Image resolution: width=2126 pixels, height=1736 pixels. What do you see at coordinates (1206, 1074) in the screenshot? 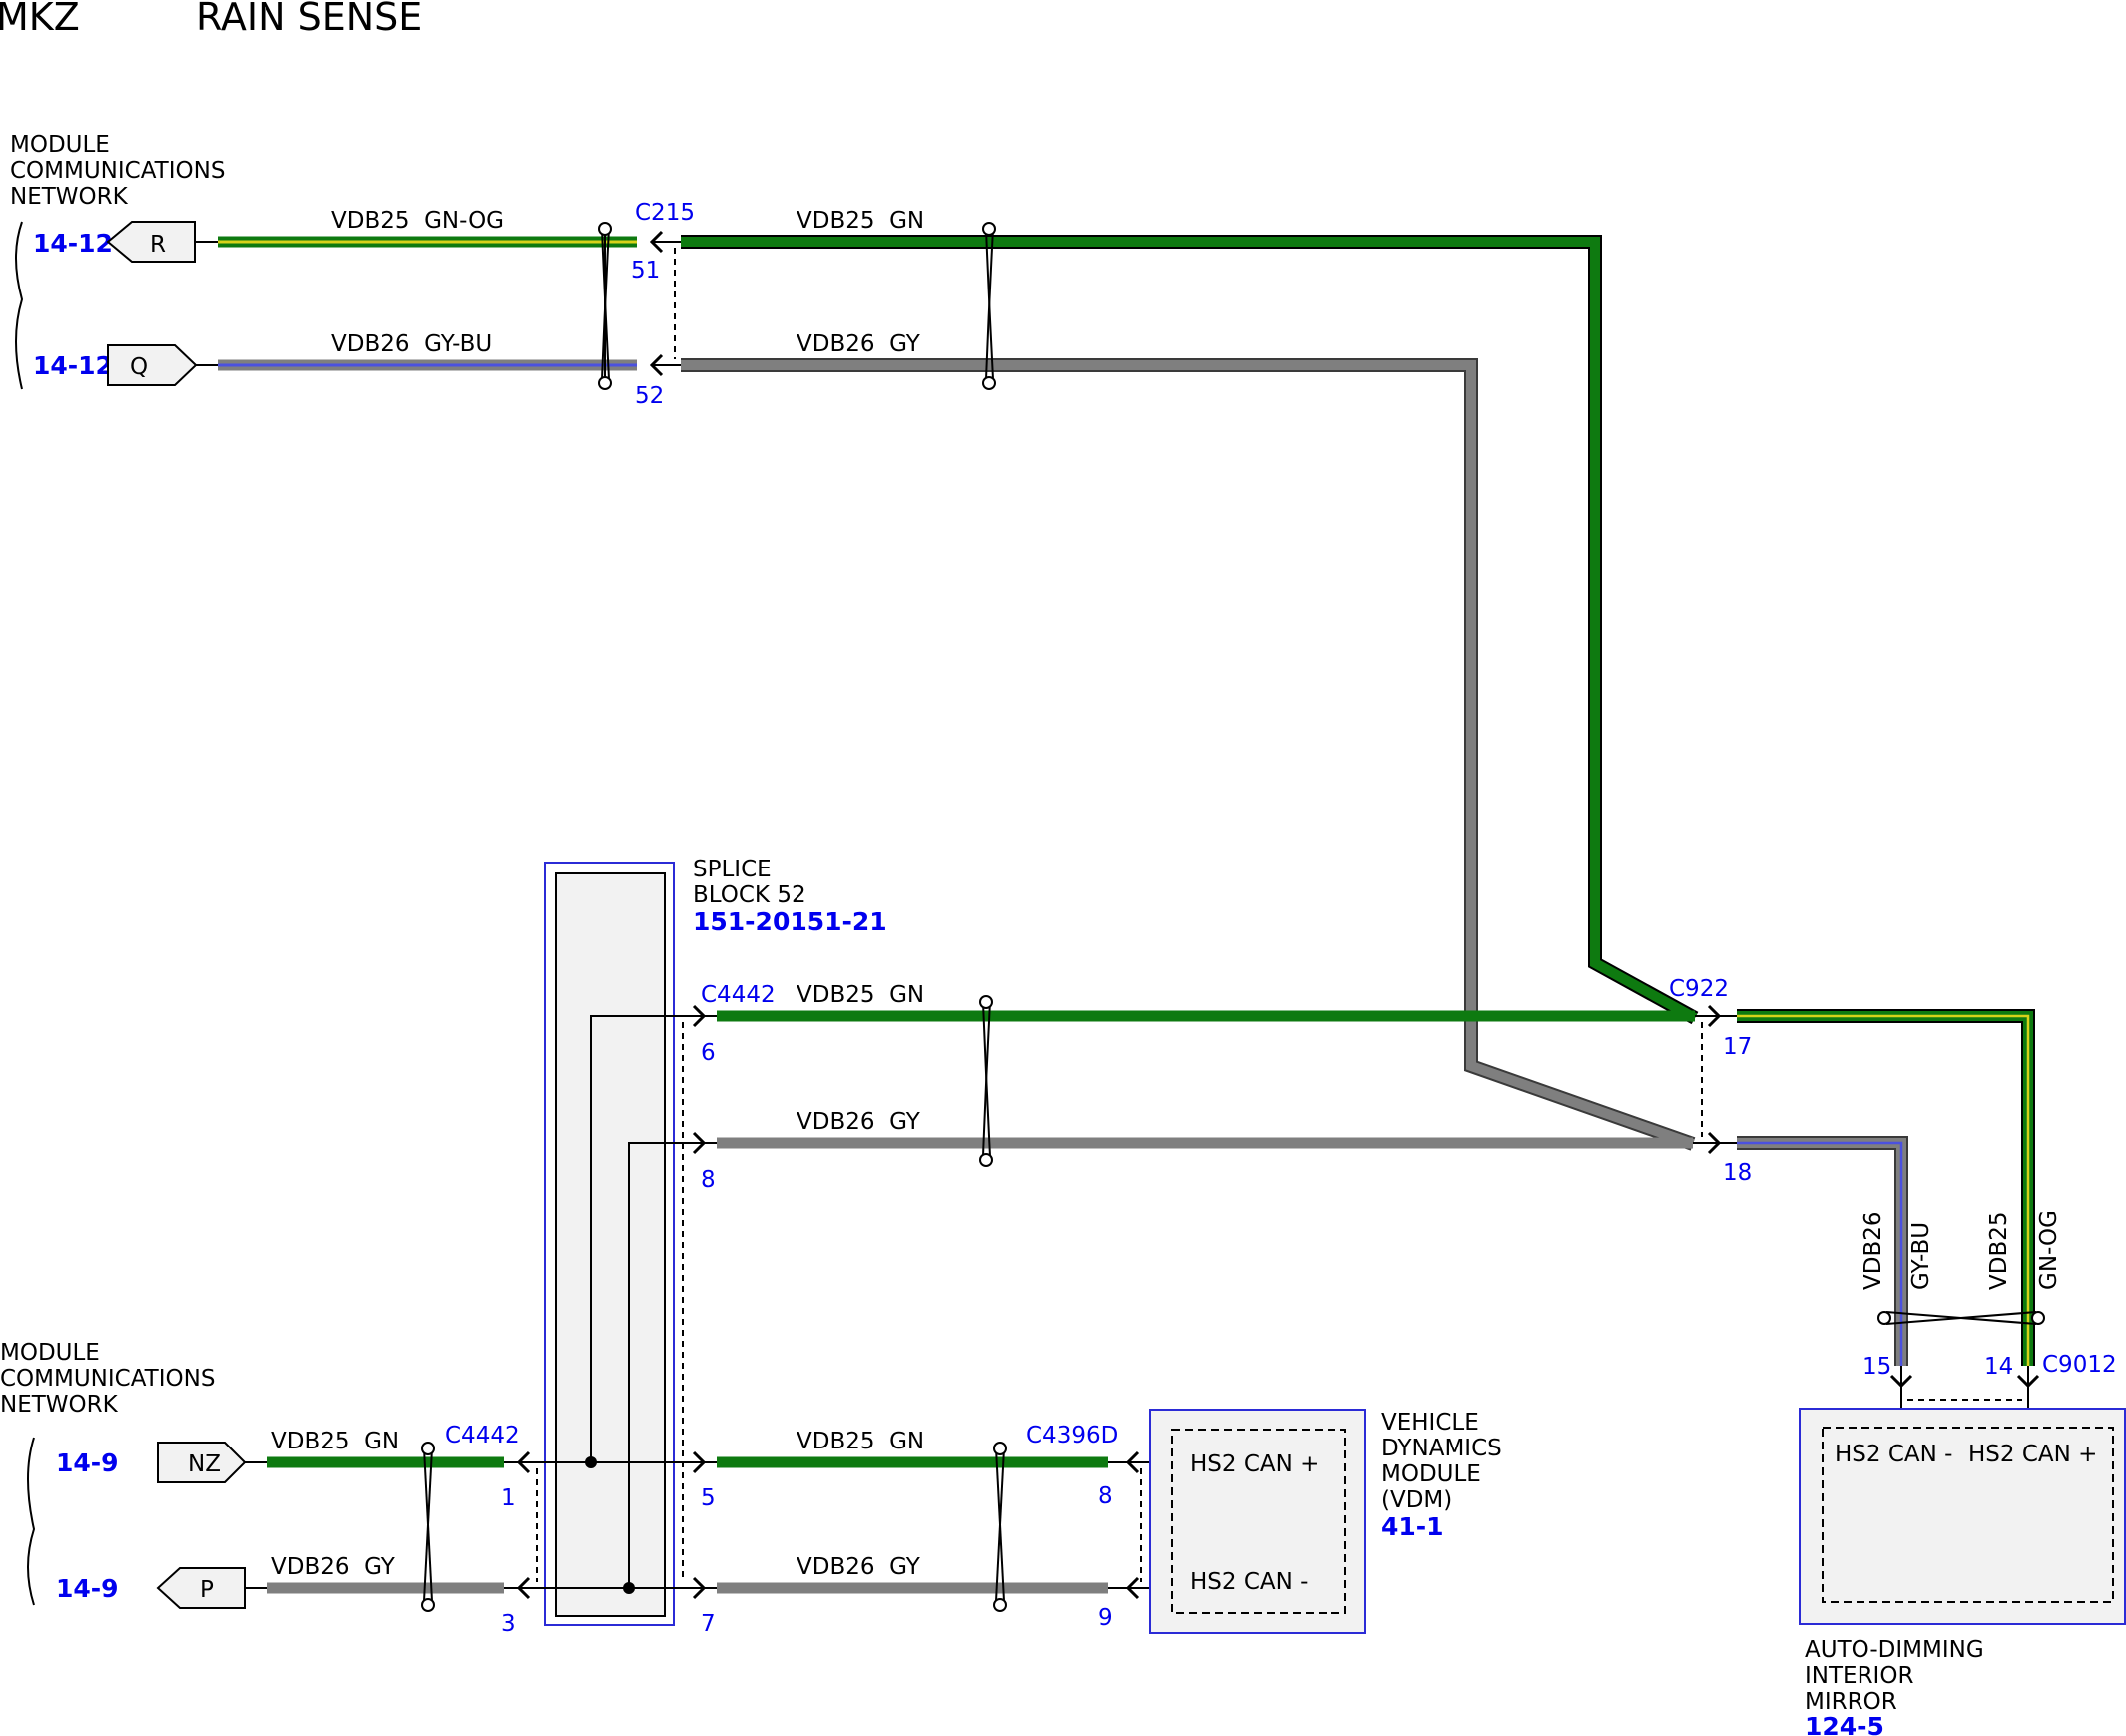
I see `middle-wires: VDB25 GN VDB26 GY` at bounding box center [1206, 1074].